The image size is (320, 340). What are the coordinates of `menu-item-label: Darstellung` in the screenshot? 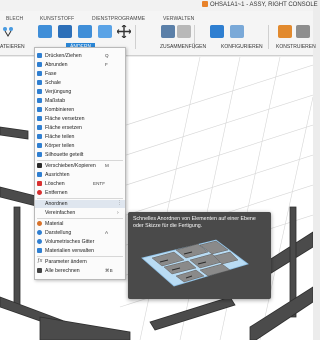 It's located at (58, 233).